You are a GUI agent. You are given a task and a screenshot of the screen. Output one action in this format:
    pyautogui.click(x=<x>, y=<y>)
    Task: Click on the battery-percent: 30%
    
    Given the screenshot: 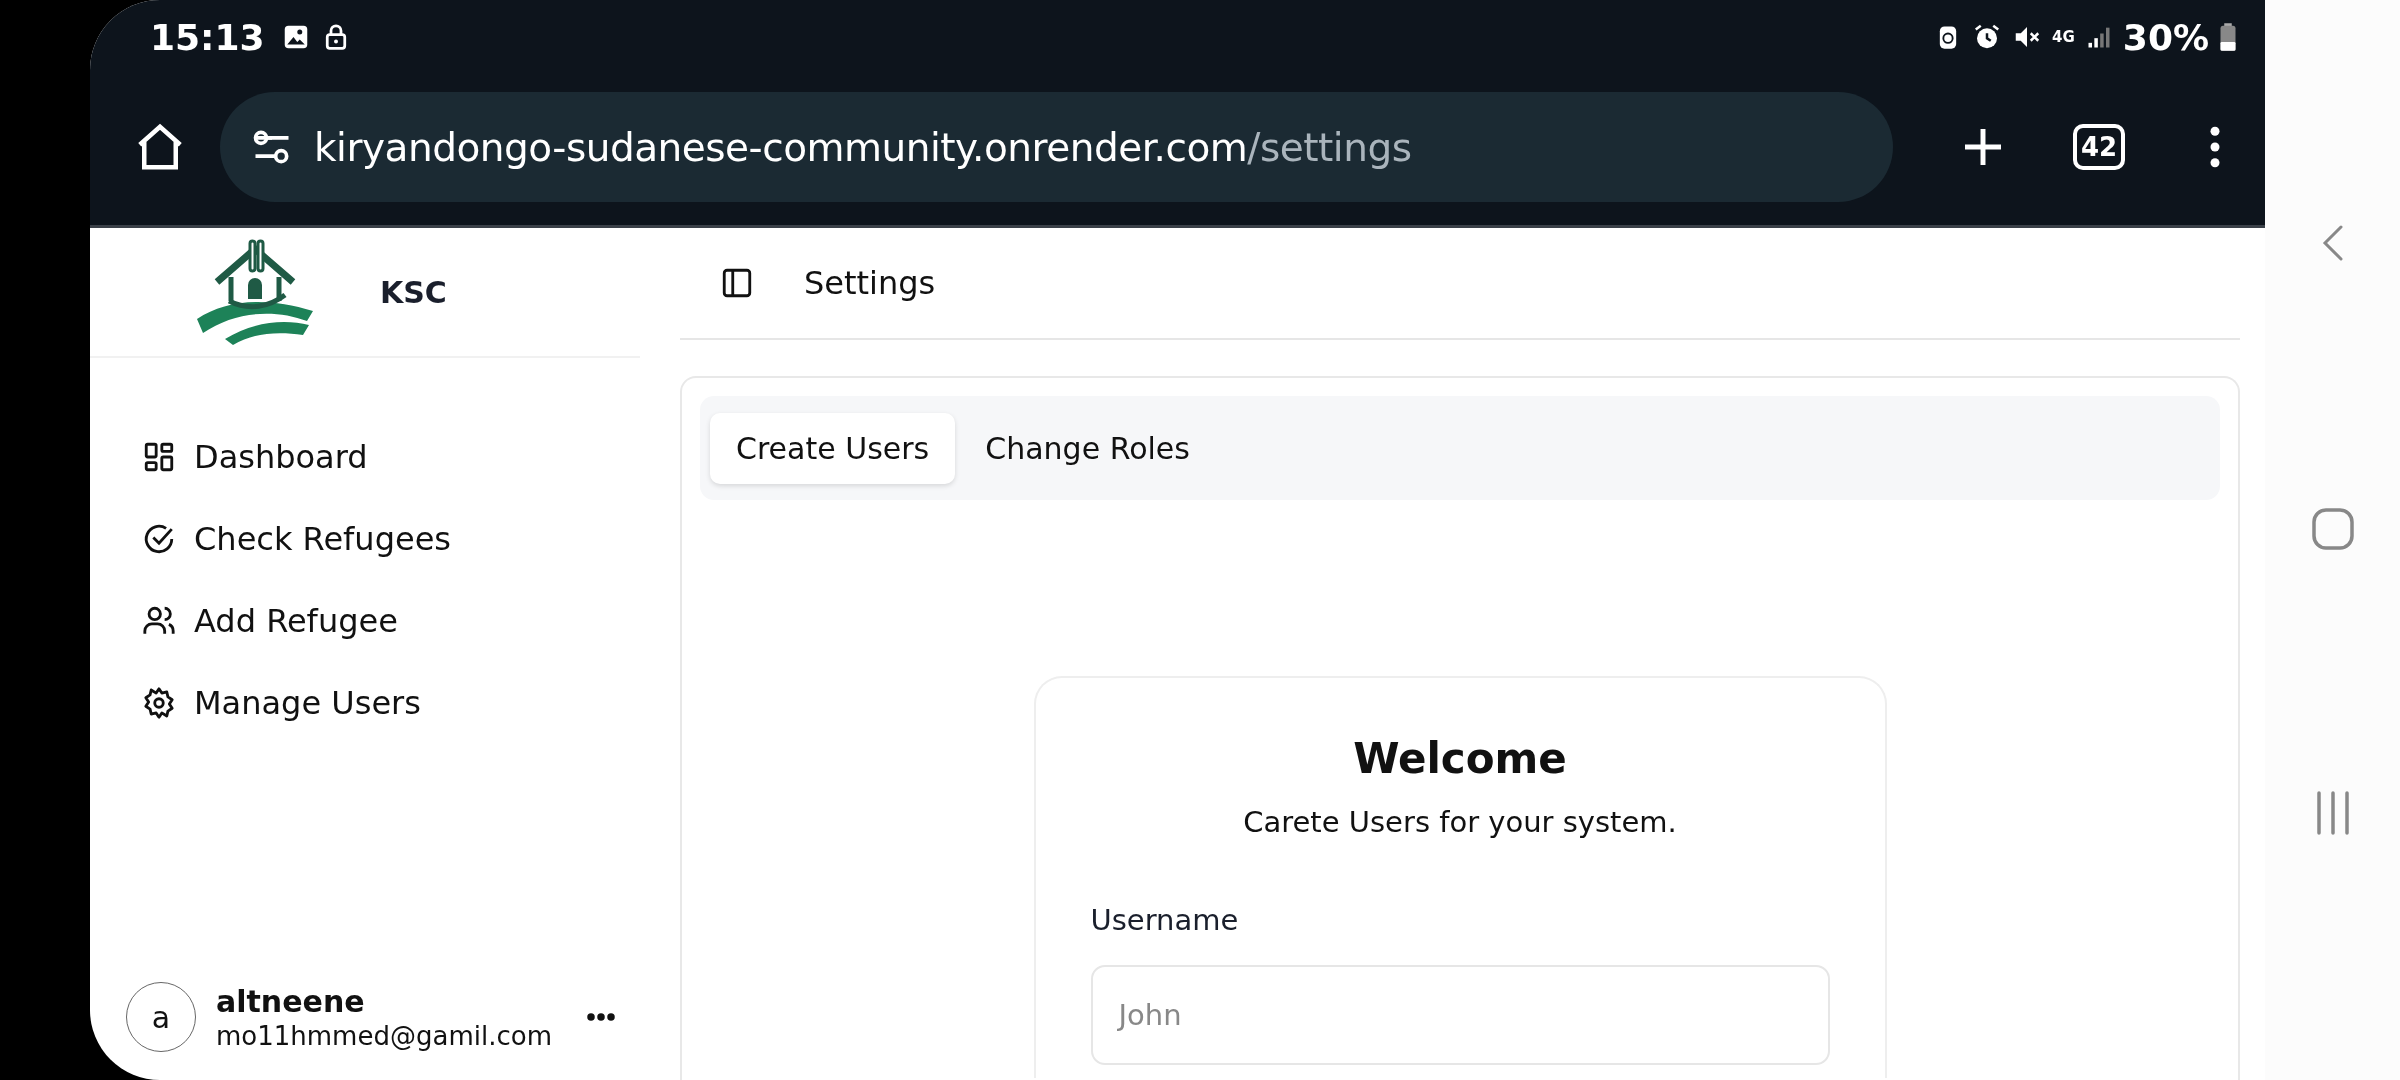 What is the action you would take?
    pyautogui.click(x=2165, y=37)
    